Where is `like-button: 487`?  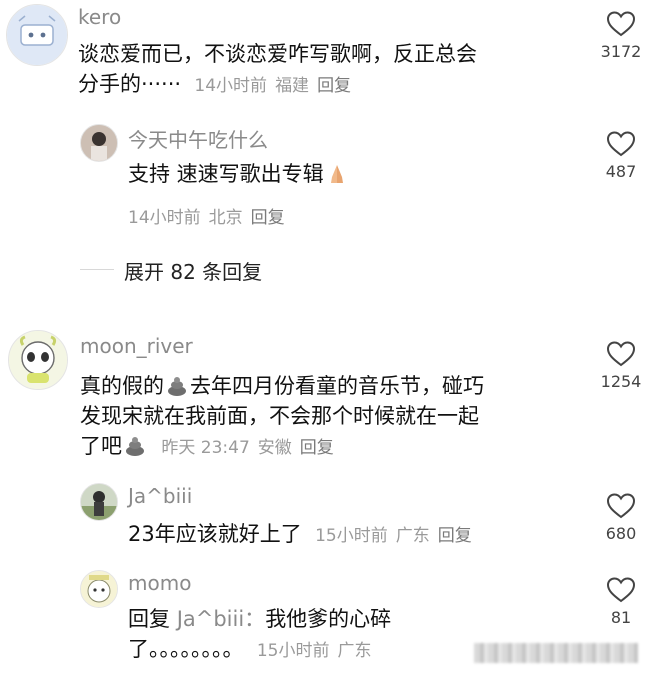
like-button: 487 is located at coordinates (620, 155).